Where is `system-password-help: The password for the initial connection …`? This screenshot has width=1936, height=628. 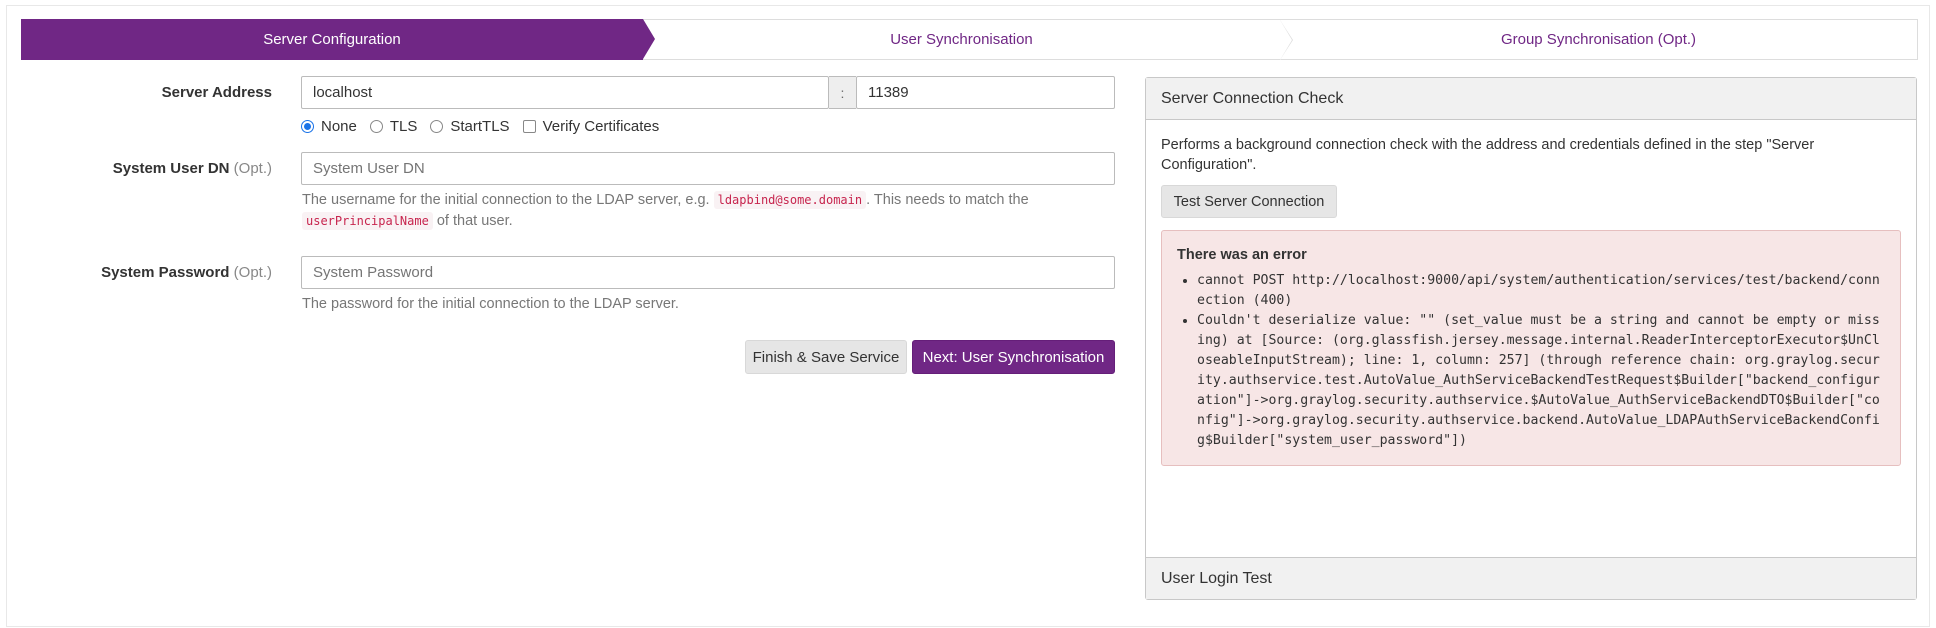 system-password-help: The password for the initial connection … is located at coordinates (702, 304).